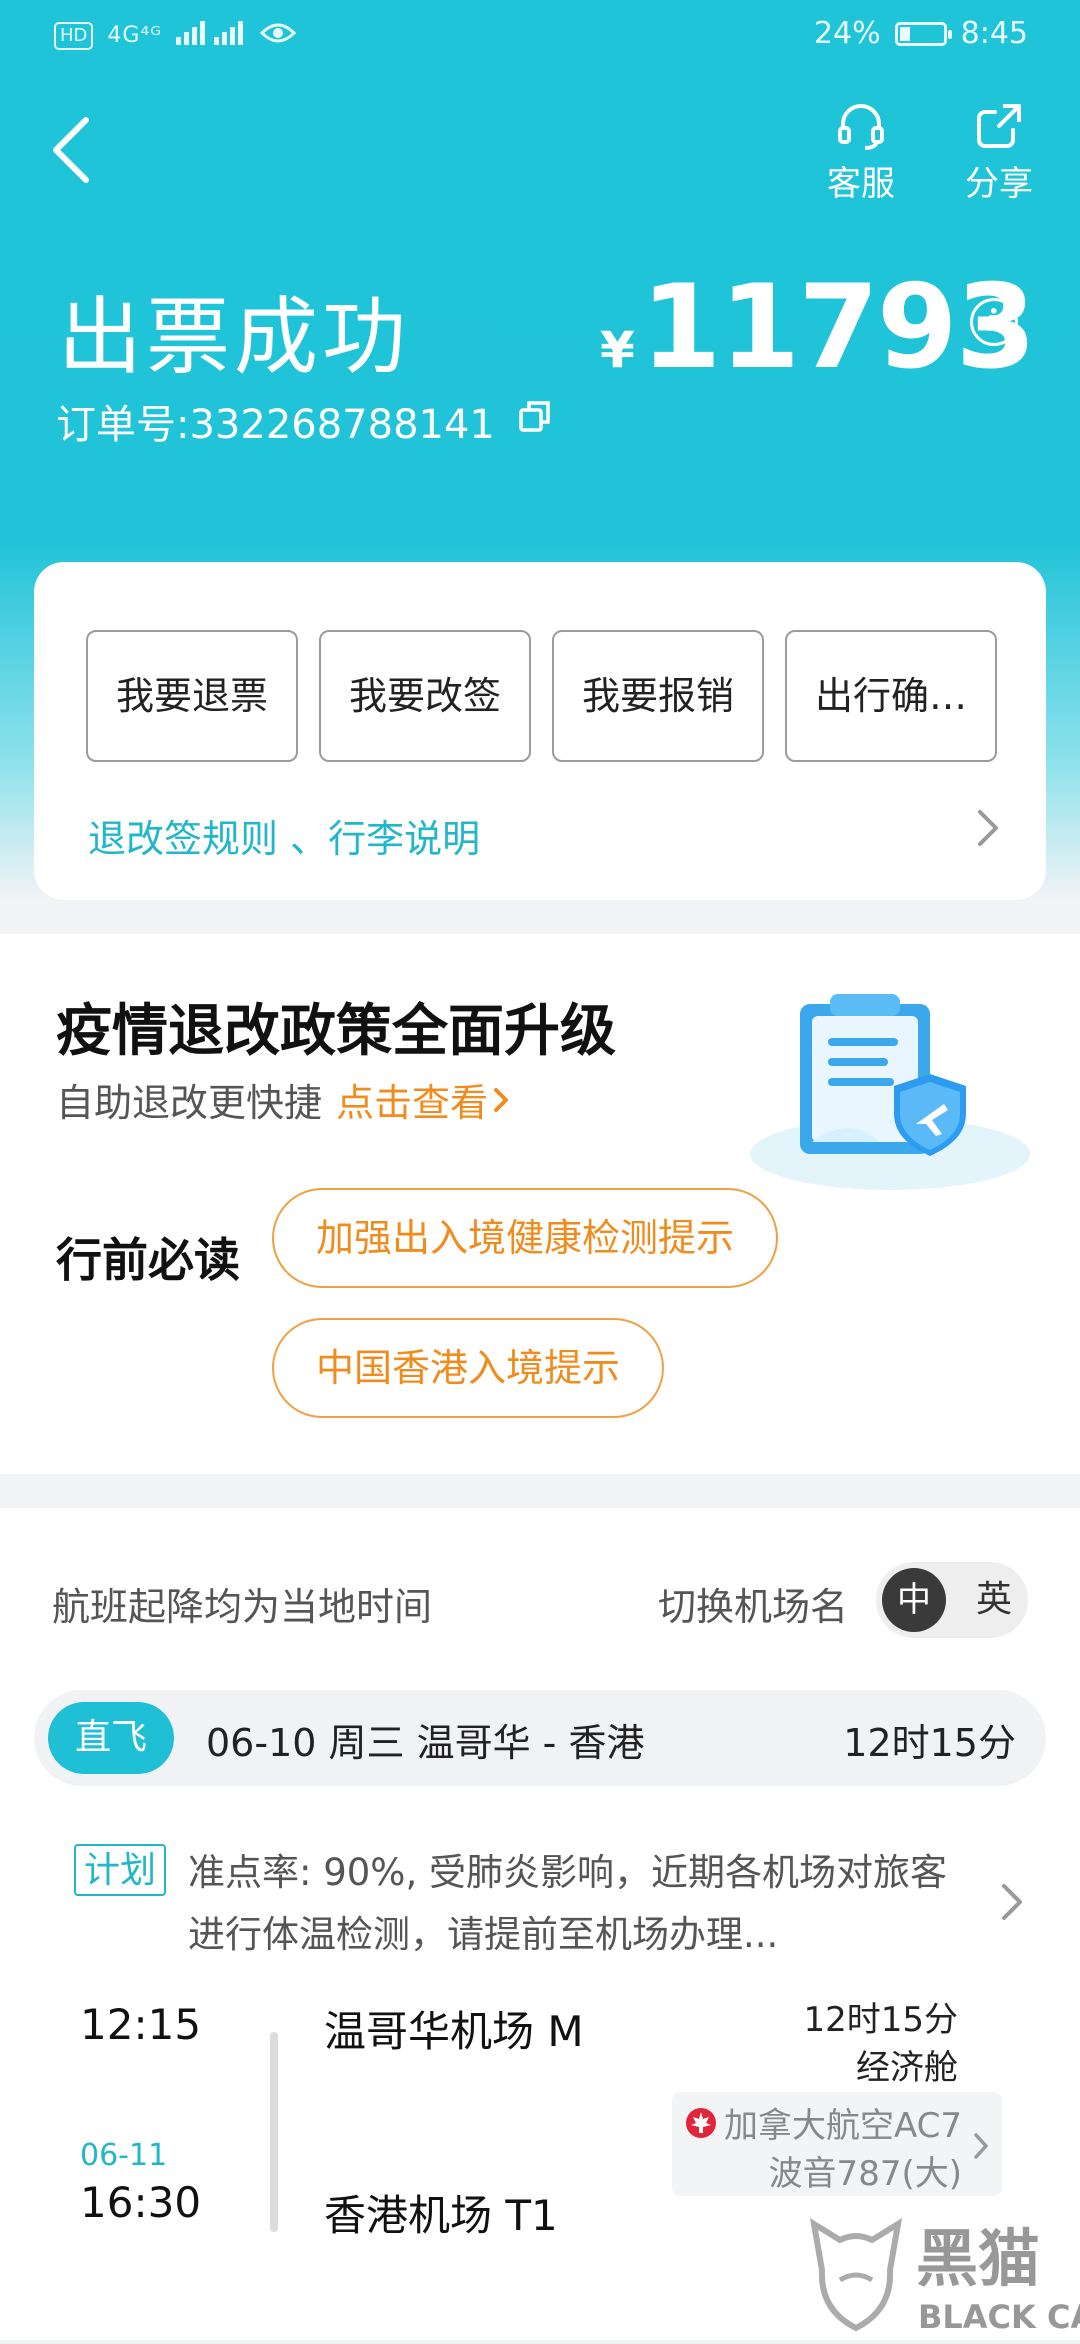 Image resolution: width=1080 pixels, height=2344 pixels. I want to click on battery-percent: 24%, so click(847, 33).